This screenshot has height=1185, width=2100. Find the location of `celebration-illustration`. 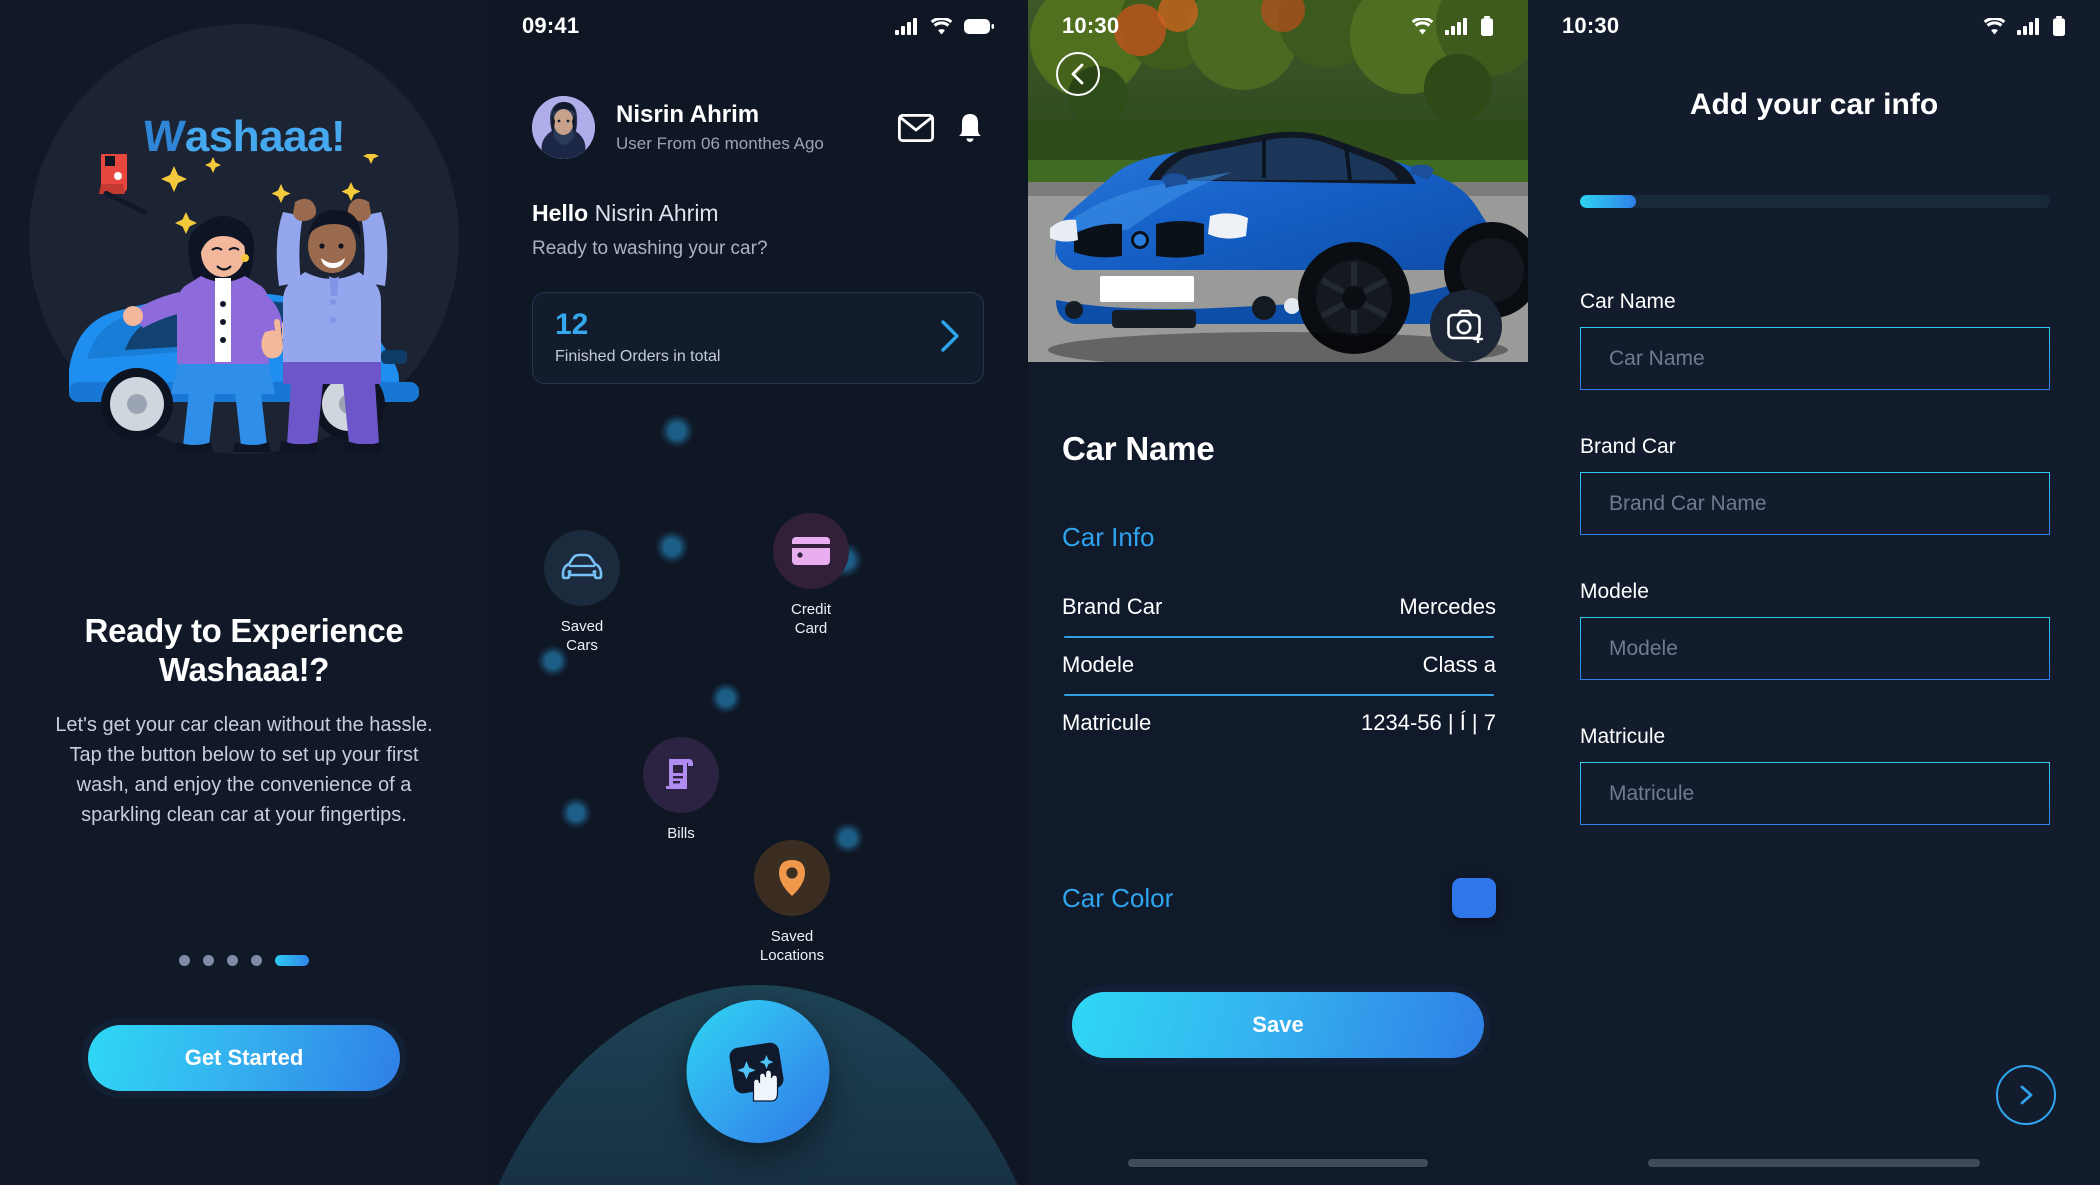

celebration-illustration is located at coordinates (244, 304).